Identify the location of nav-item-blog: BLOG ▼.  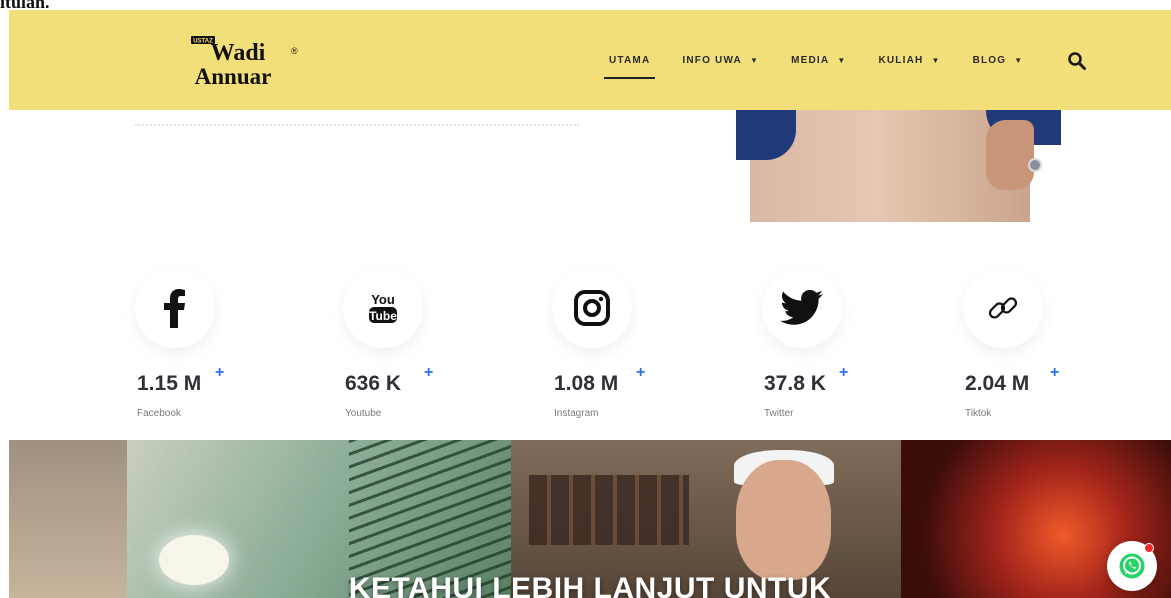
(998, 60).